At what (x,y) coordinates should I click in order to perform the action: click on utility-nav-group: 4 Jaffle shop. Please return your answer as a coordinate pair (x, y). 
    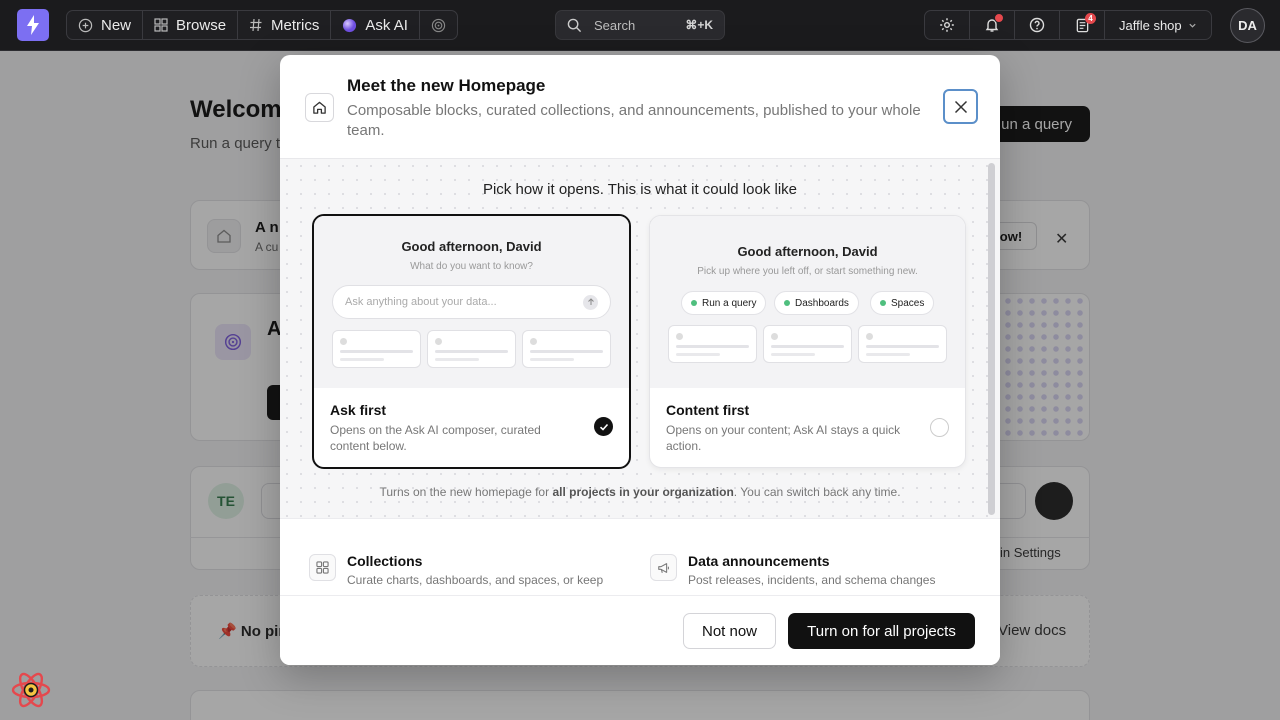
    Looking at the image, I should click on (1068, 25).